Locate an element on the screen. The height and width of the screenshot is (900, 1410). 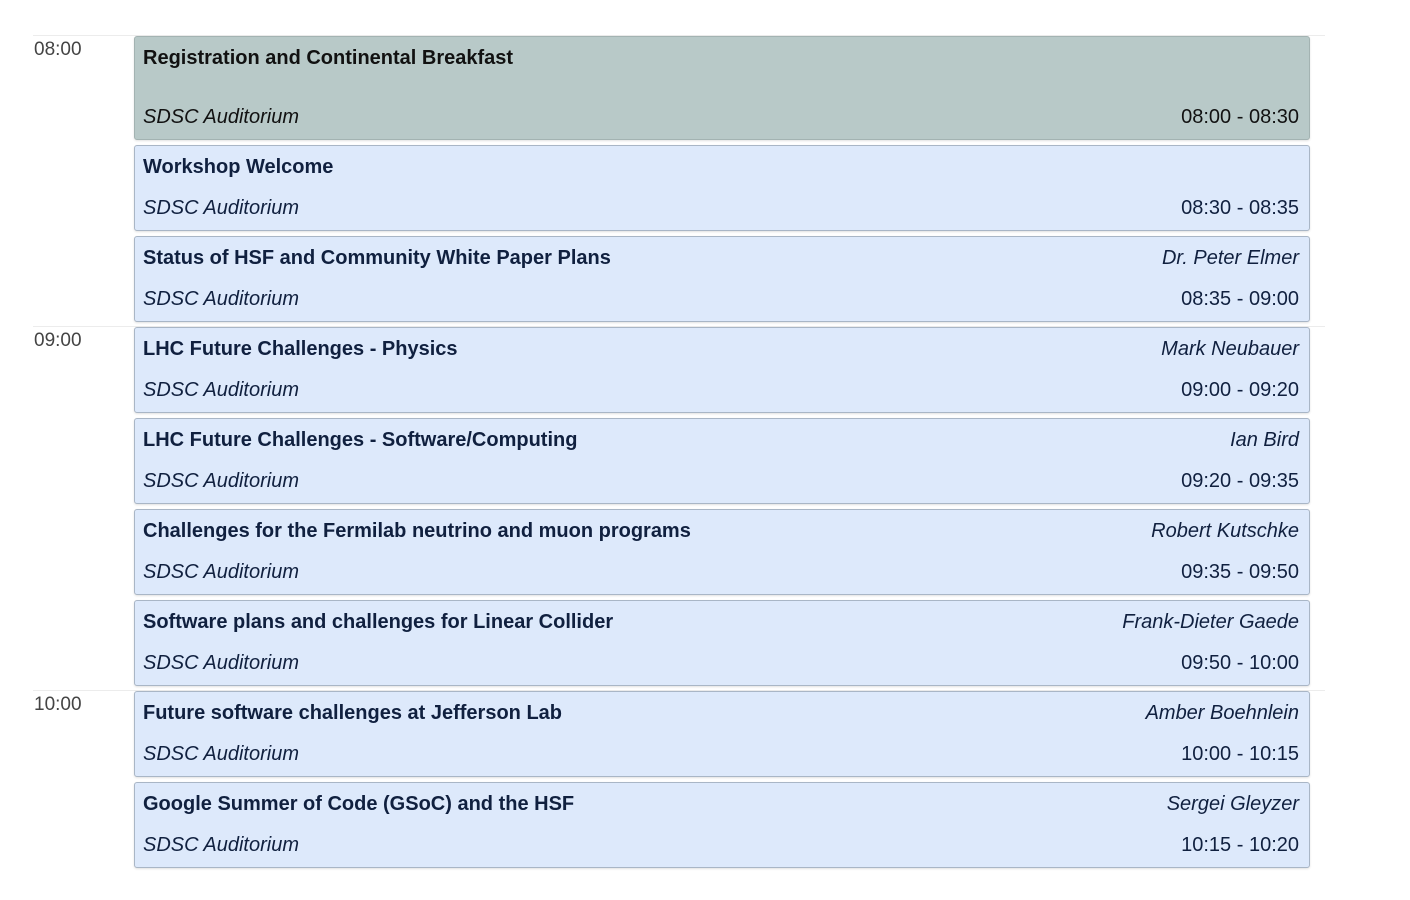
entry-time: 09:00 - 09:20 is located at coordinates (1240, 390).